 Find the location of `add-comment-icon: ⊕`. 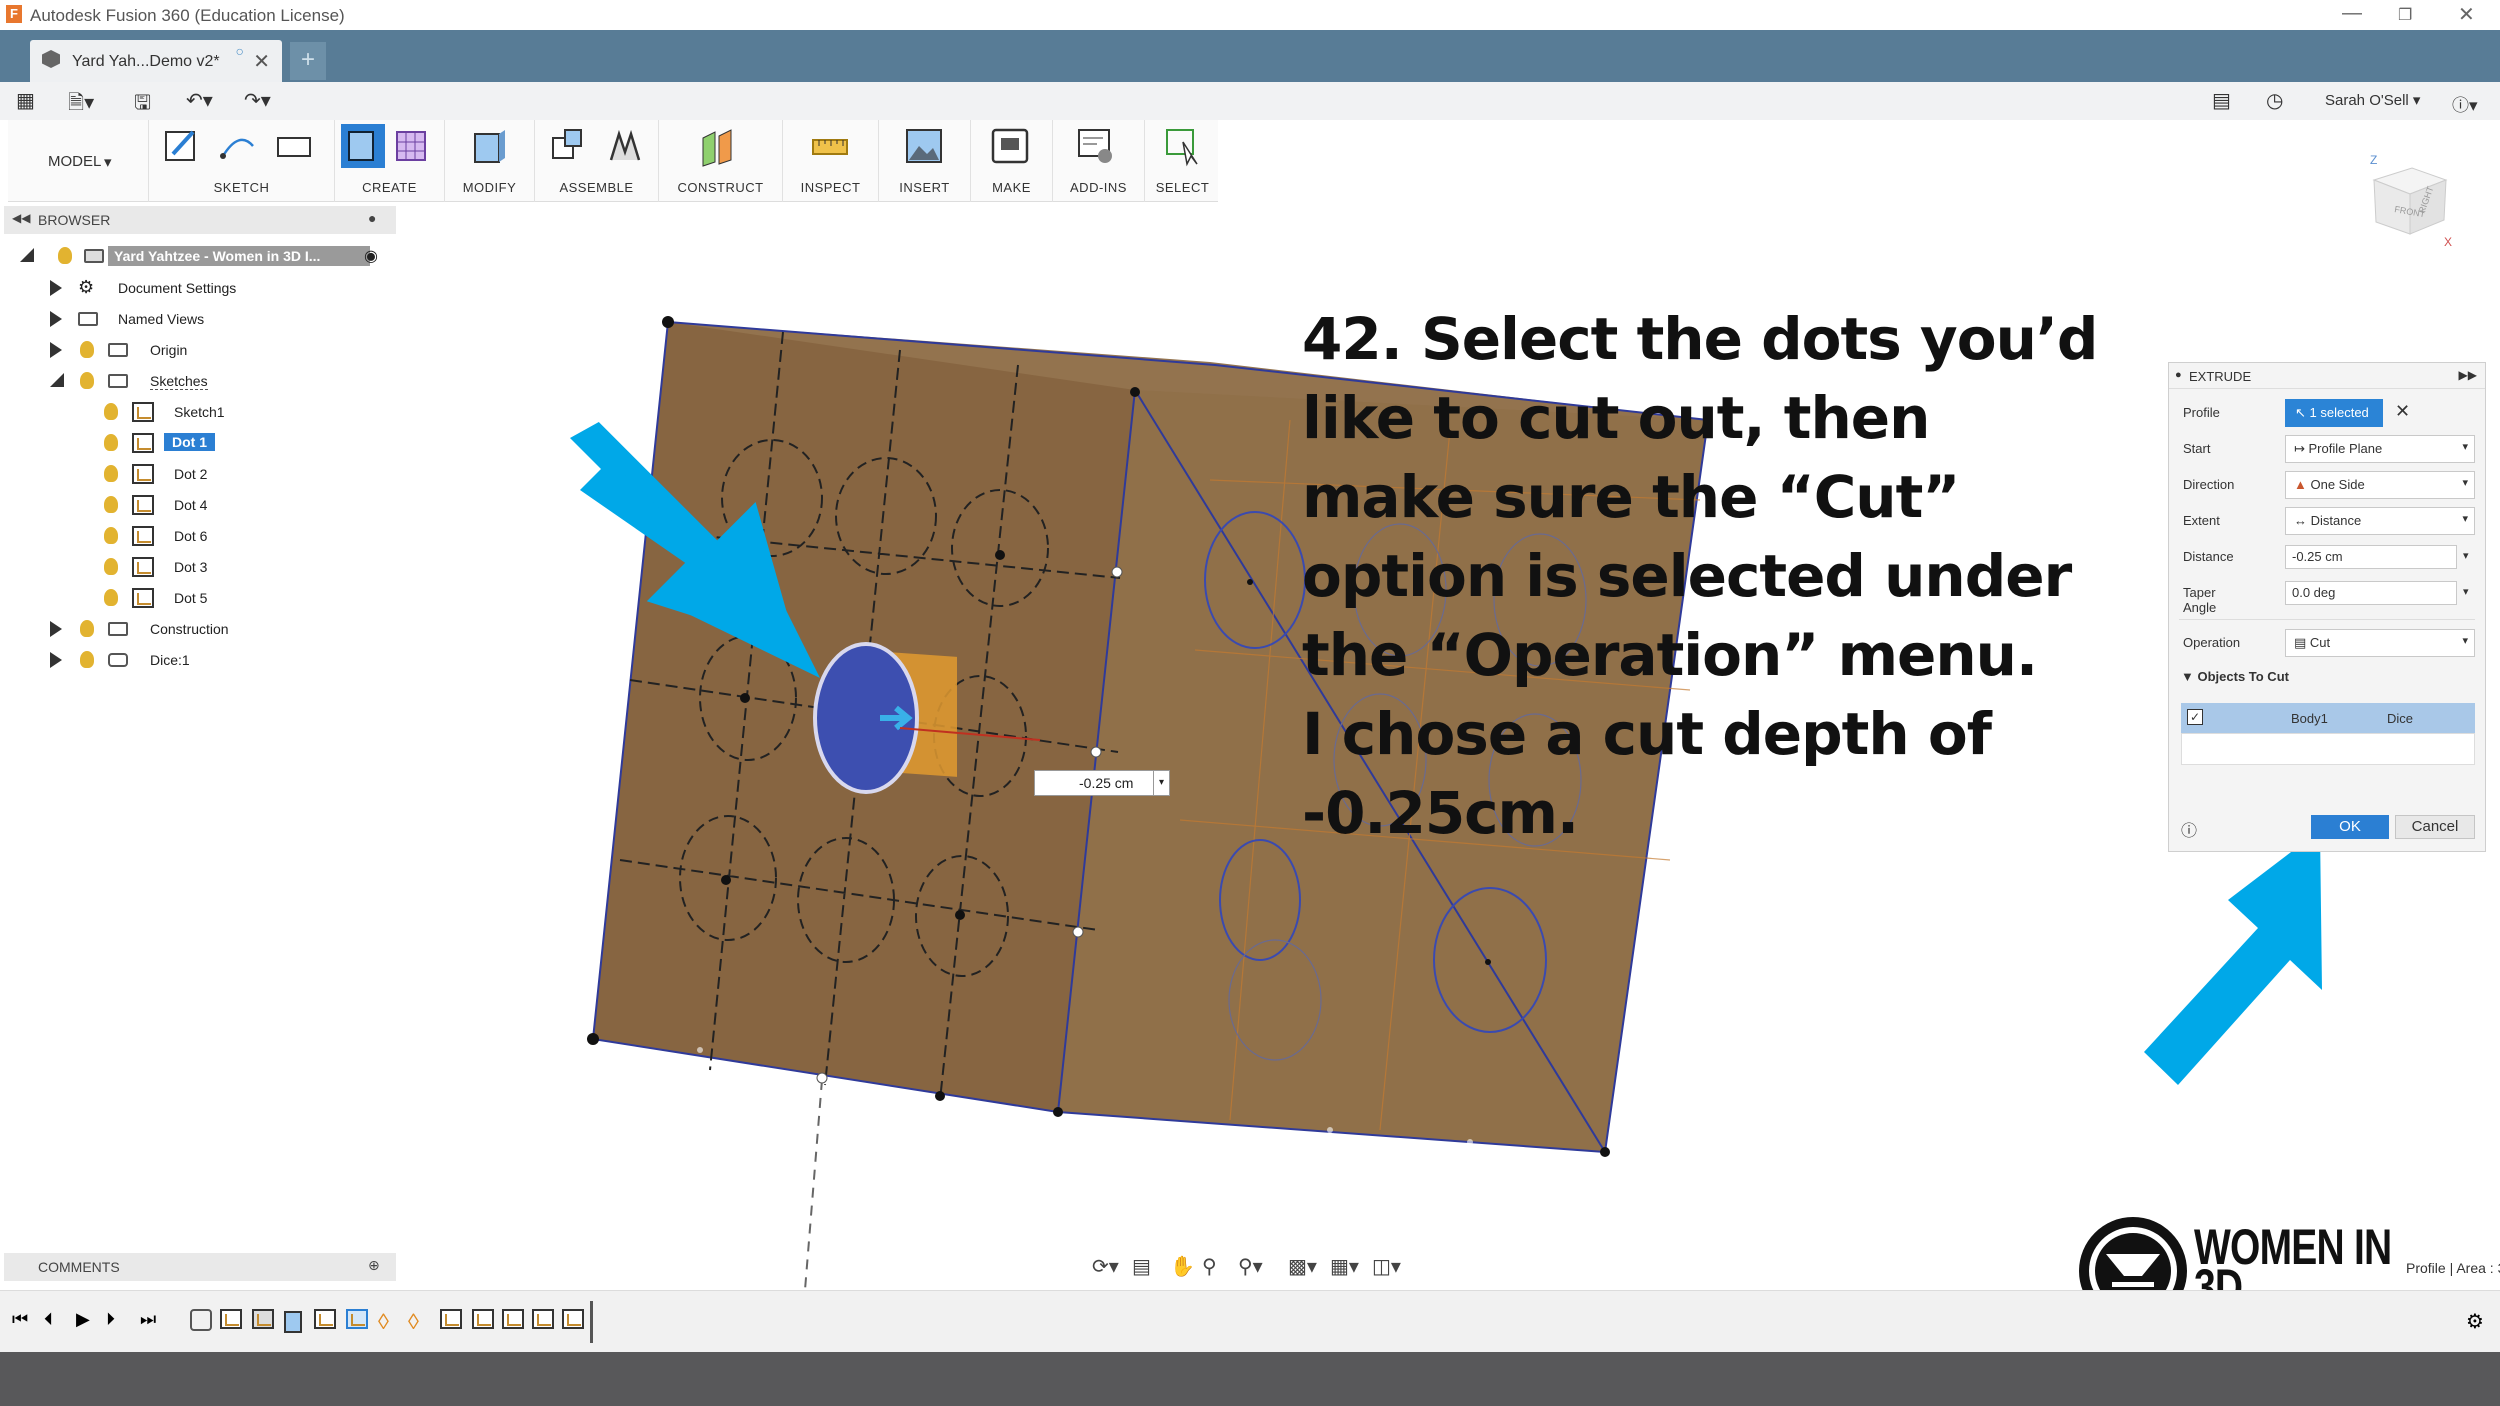

add-comment-icon: ⊕ is located at coordinates (374, 1265).